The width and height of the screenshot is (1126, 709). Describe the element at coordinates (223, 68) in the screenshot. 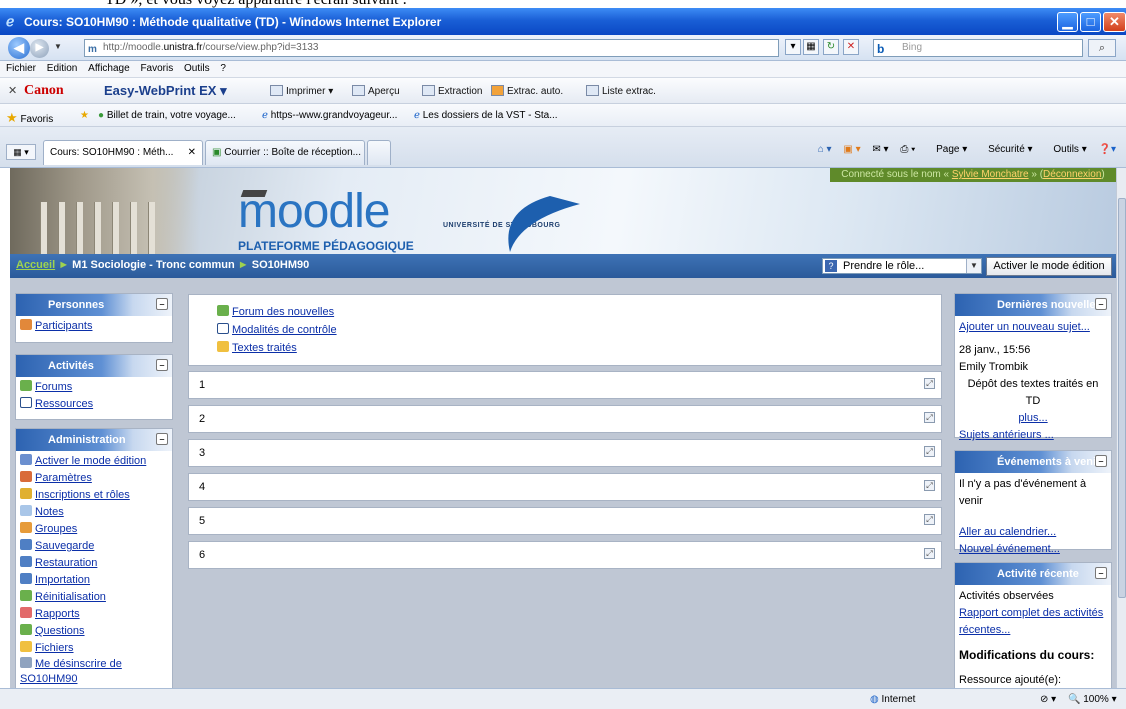

I see `menu-help: ?` at that location.